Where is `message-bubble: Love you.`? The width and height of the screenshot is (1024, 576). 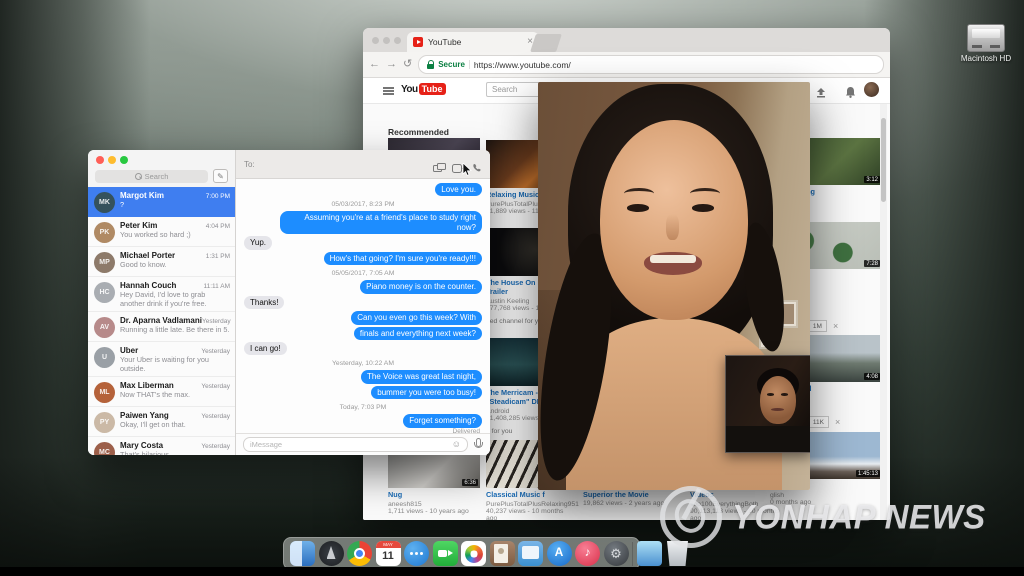
message-bubble: Love you. is located at coordinates (458, 190).